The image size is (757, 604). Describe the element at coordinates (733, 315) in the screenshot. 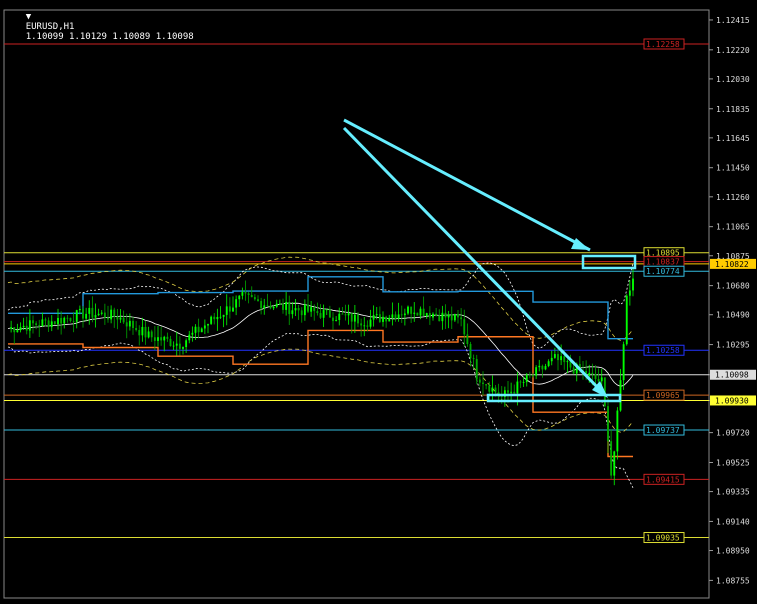

I see `price-tick-label-10: 1.10490` at that location.